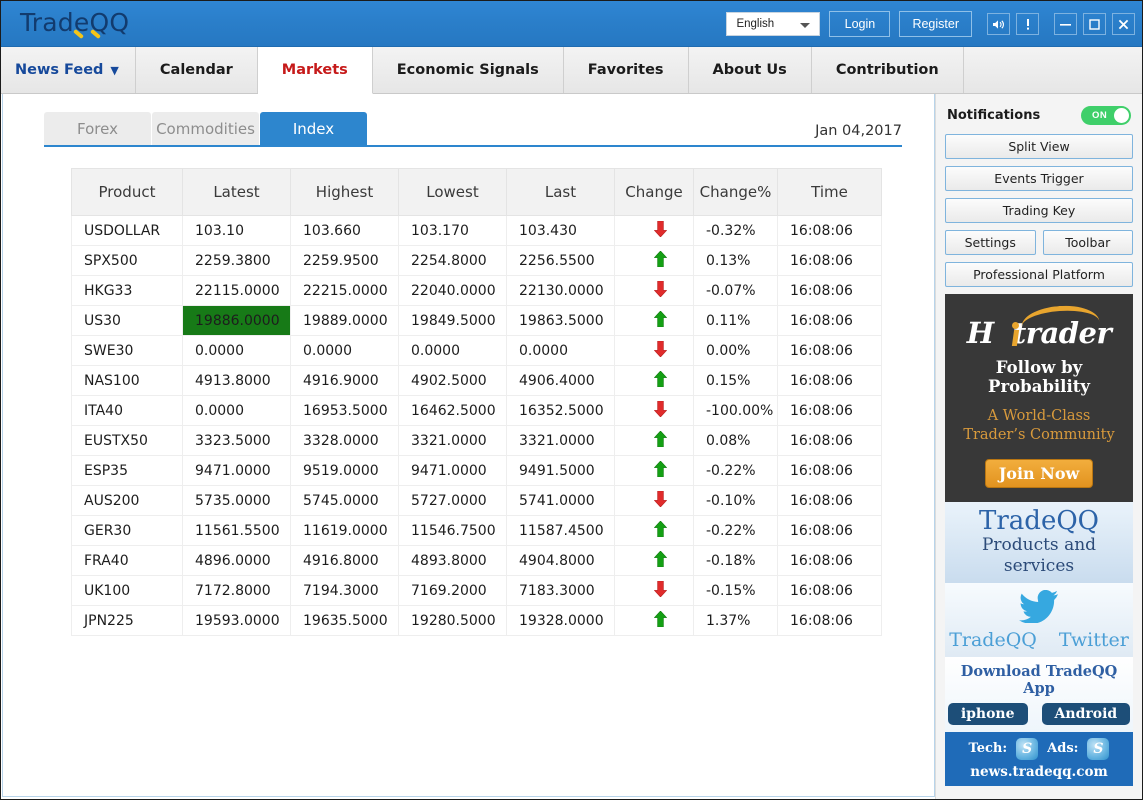 This screenshot has height=800, width=1143. Describe the element at coordinates (1039, 620) in the screenshot. I see `twitter-banner: TradeQQ Twitter` at that location.